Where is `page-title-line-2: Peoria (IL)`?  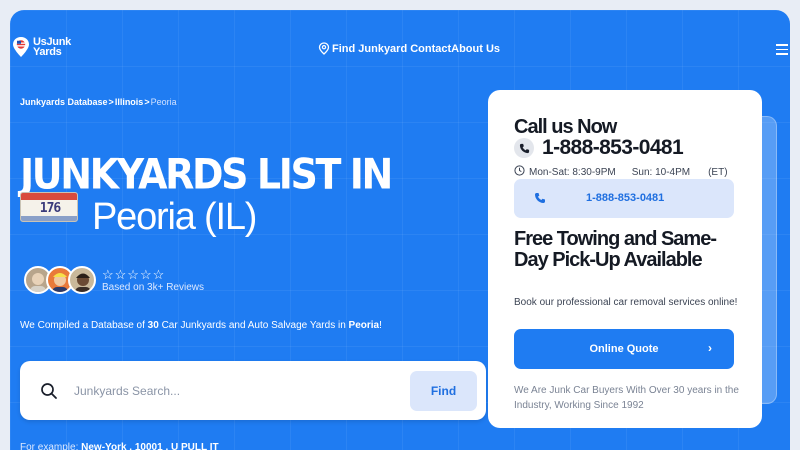 page-title-line-2: Peoria (IL) is located at coordinates (174, 217).